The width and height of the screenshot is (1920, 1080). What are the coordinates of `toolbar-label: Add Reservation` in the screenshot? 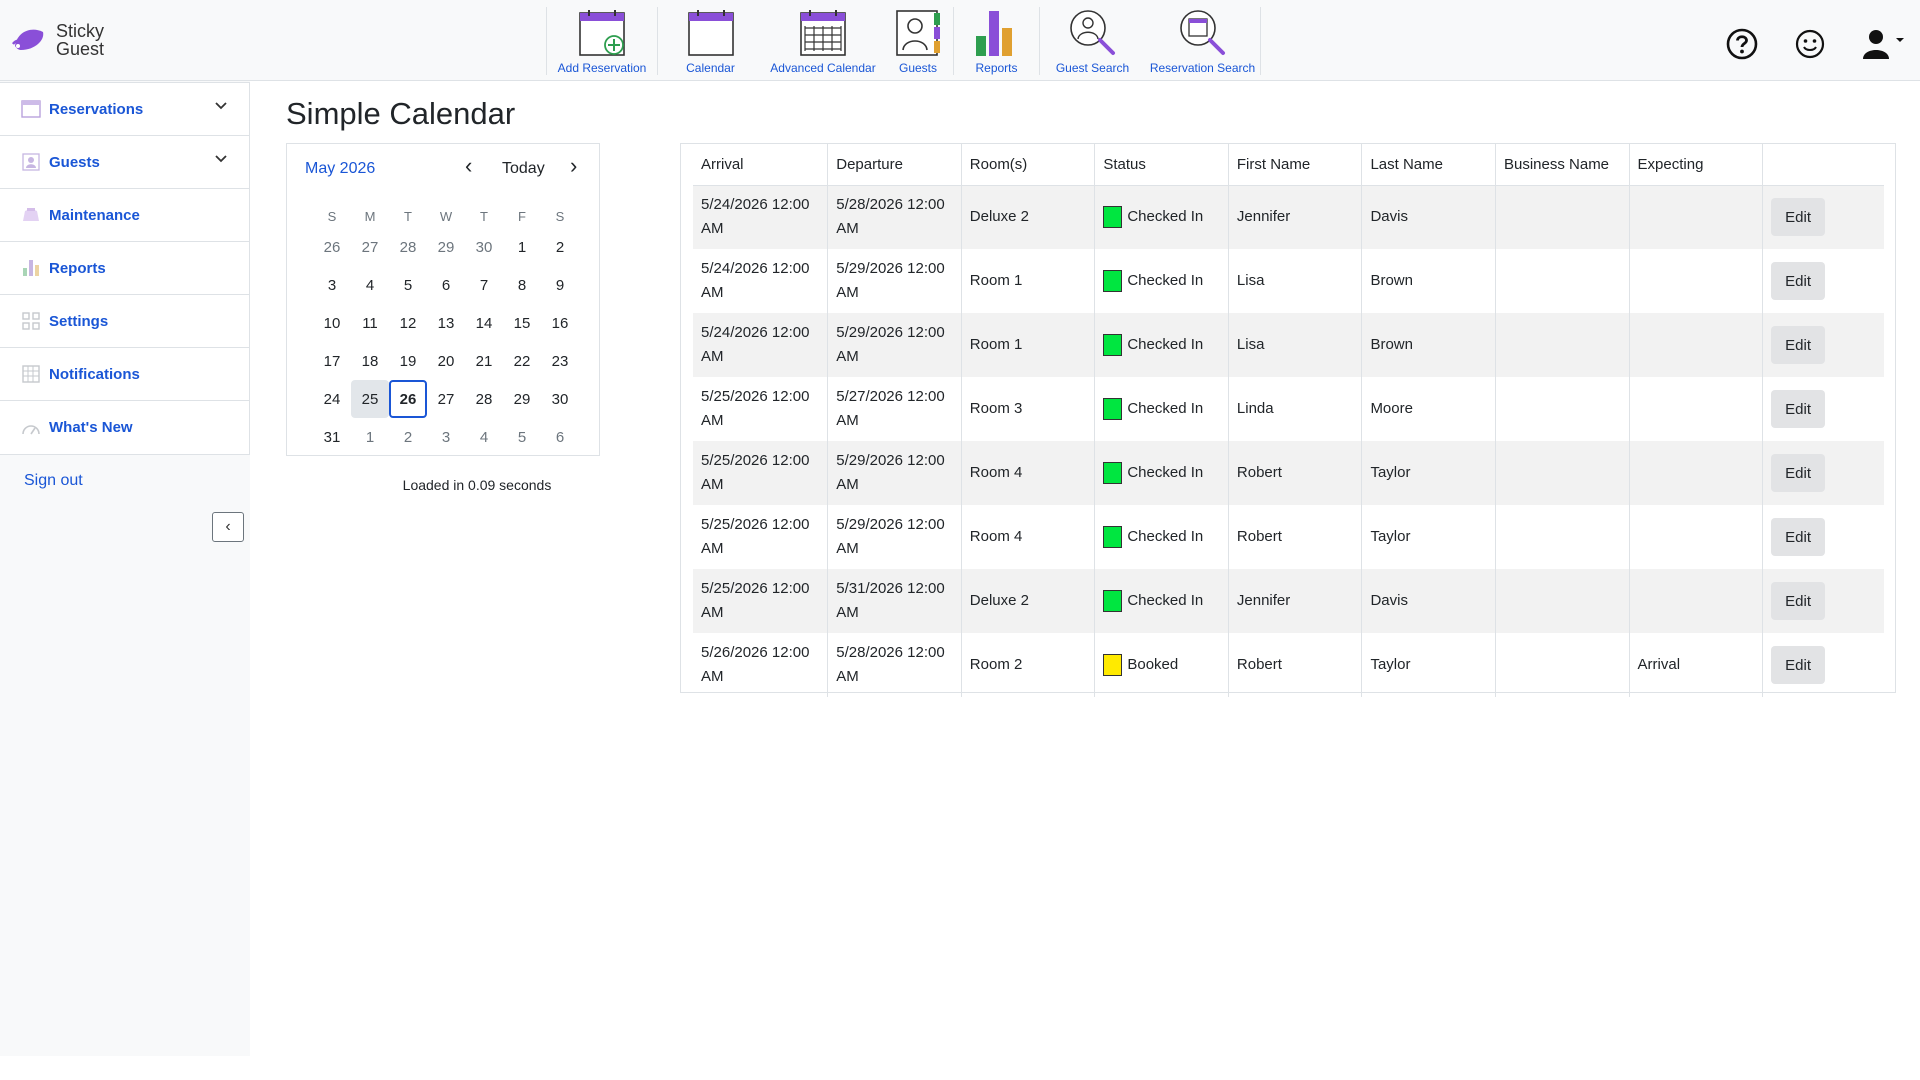 It's located at (602, 68).